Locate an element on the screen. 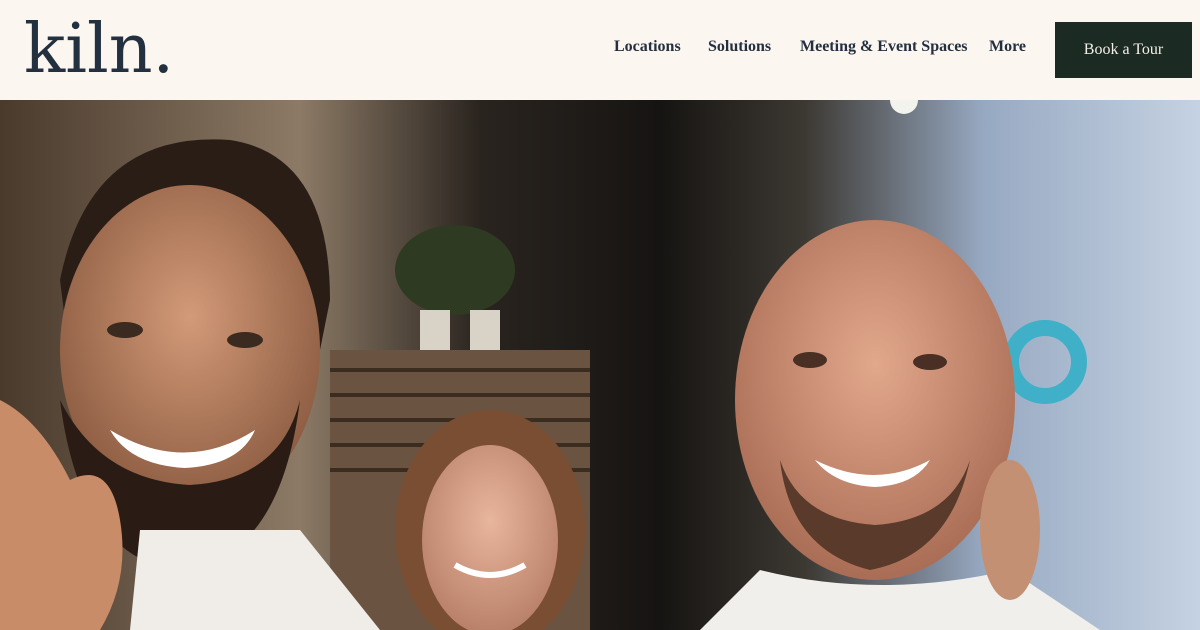 The width and height of the screenshot is (1200, 630). nav-item-more: More is located at coordinates (1007, 47).